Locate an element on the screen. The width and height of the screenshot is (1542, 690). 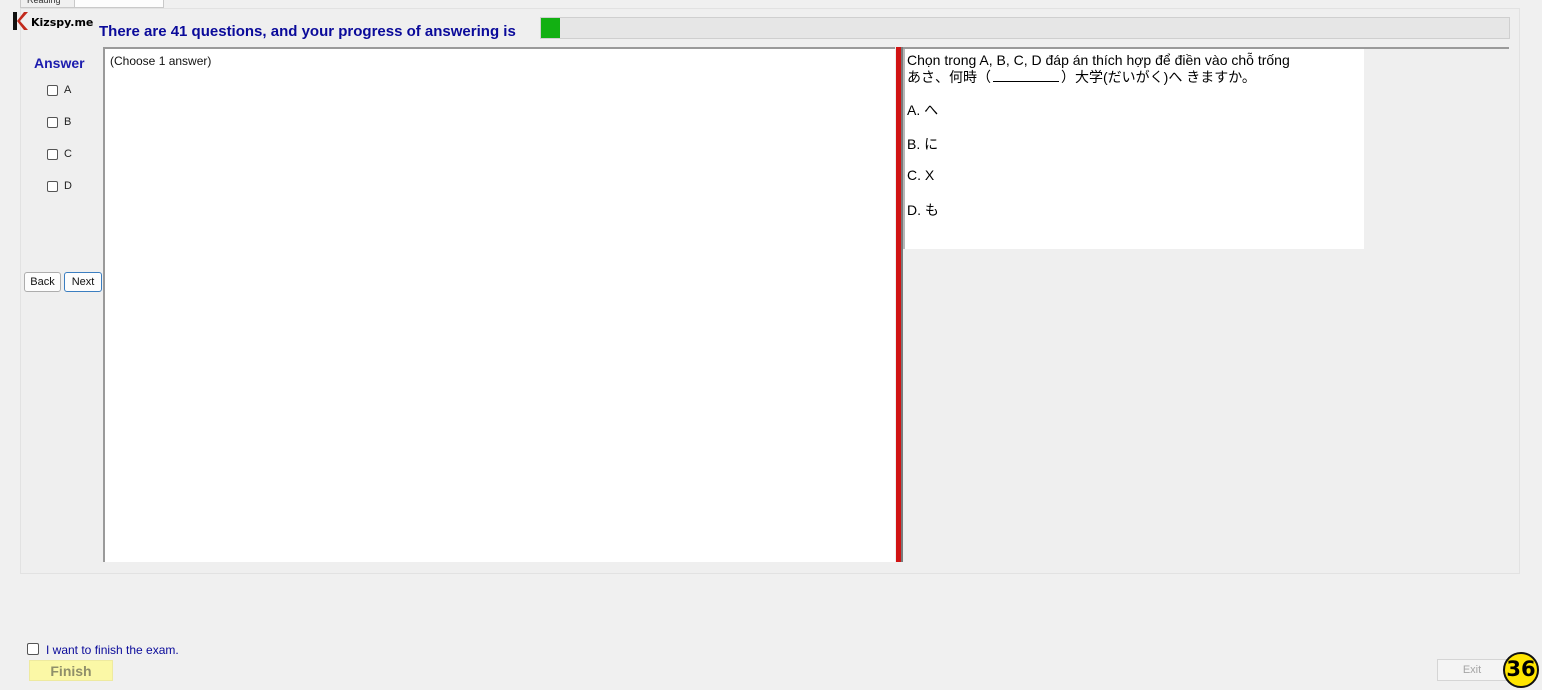
timer-badge: 36 is located at coordinates (1521, 670).